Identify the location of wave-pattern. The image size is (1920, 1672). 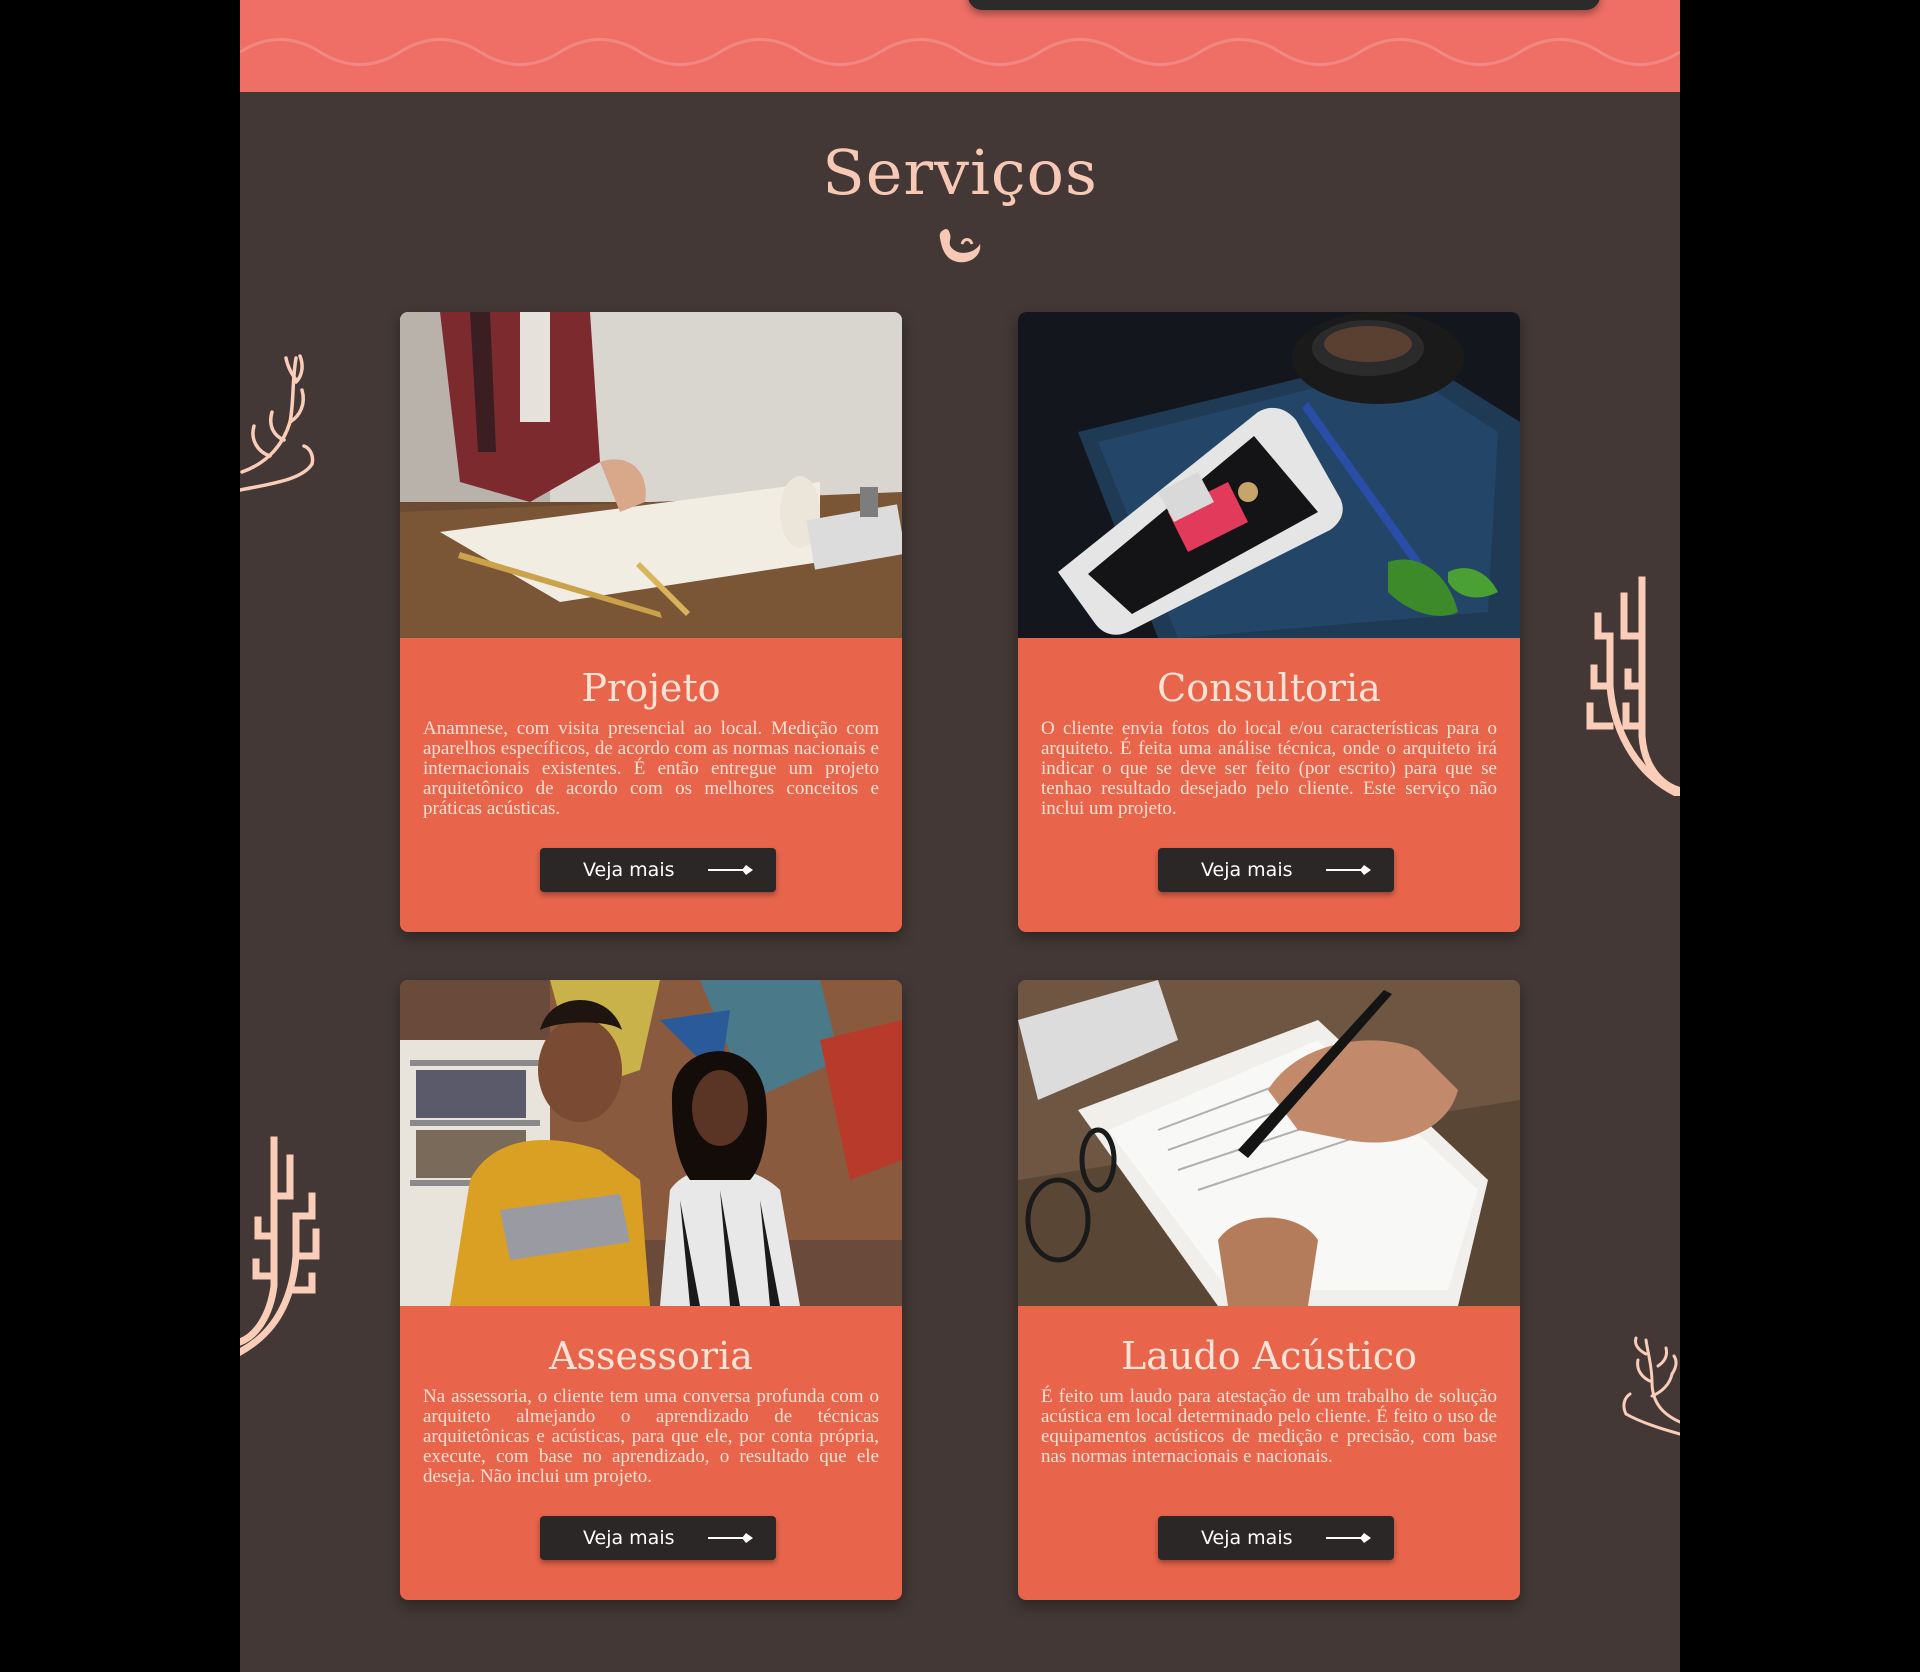
(960, 52).